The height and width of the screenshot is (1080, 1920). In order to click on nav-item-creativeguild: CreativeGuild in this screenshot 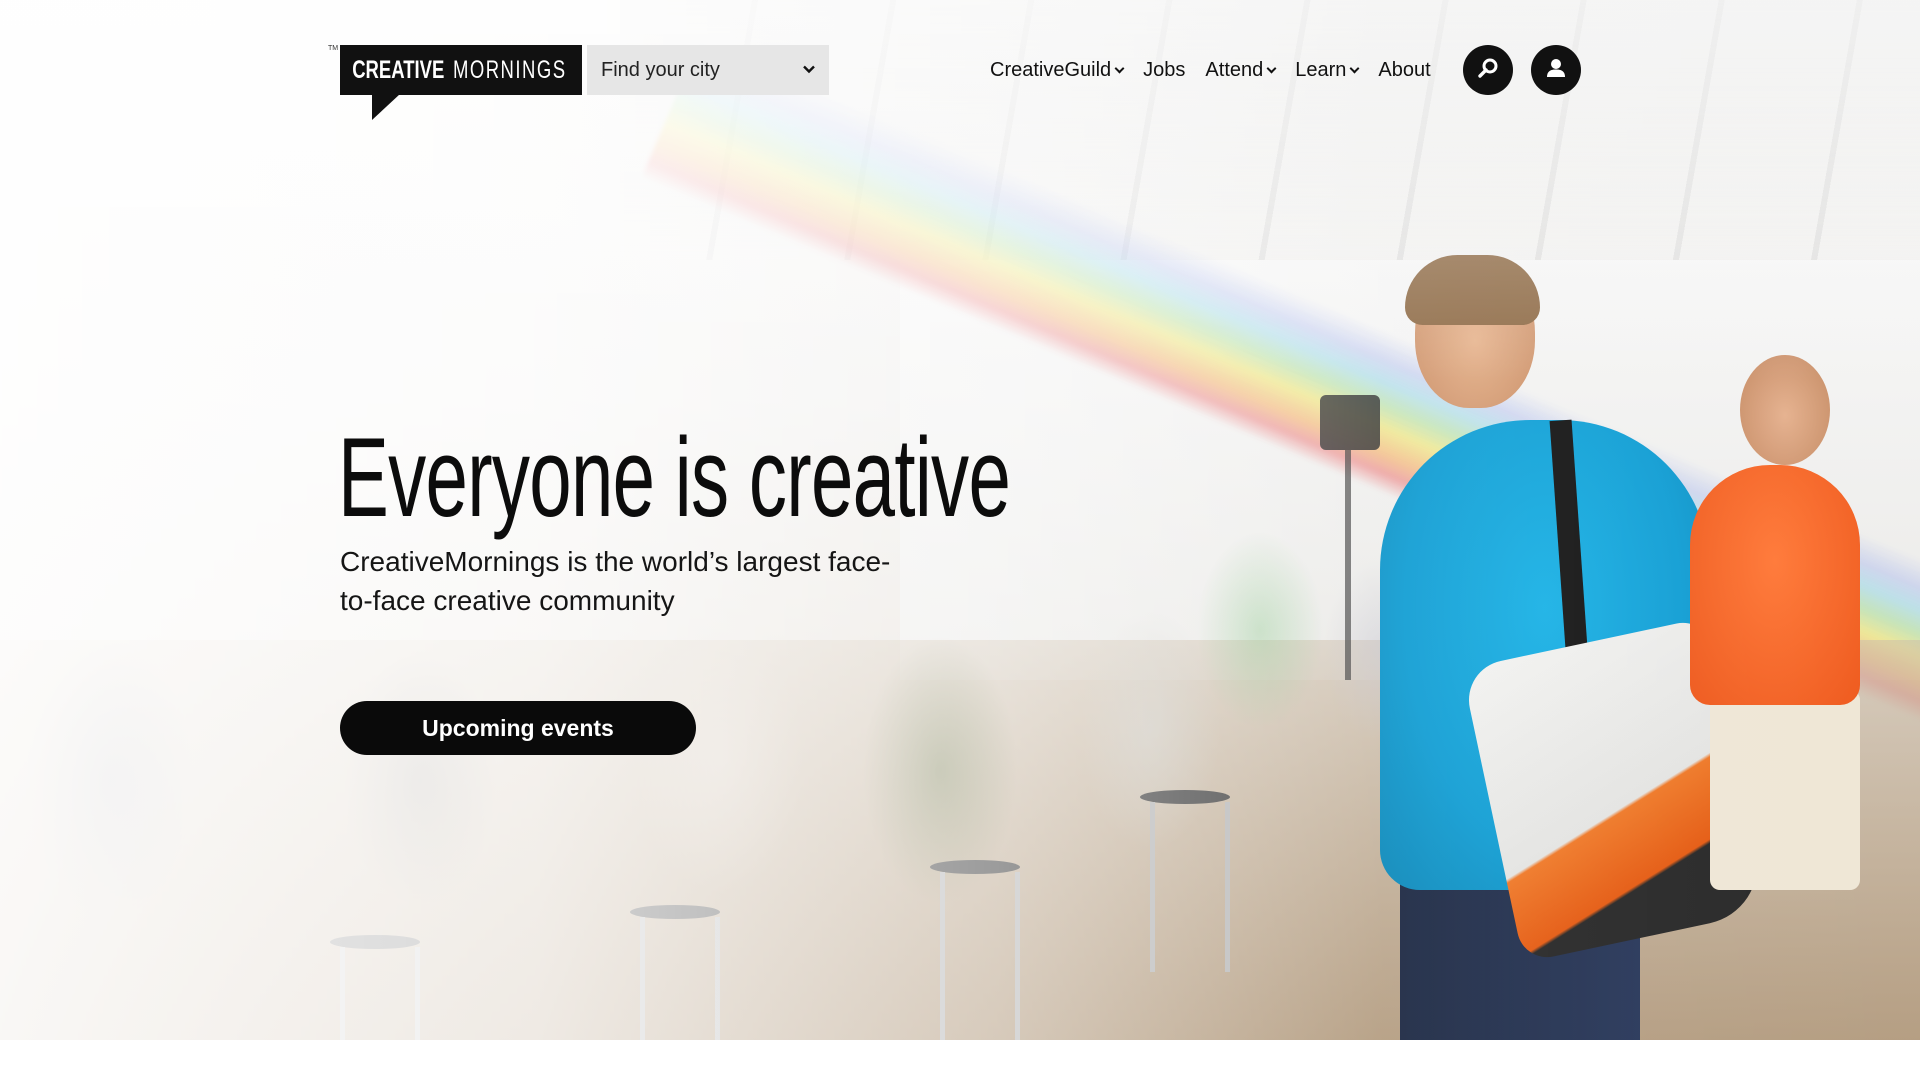, I will do `click(1057, 70)`.